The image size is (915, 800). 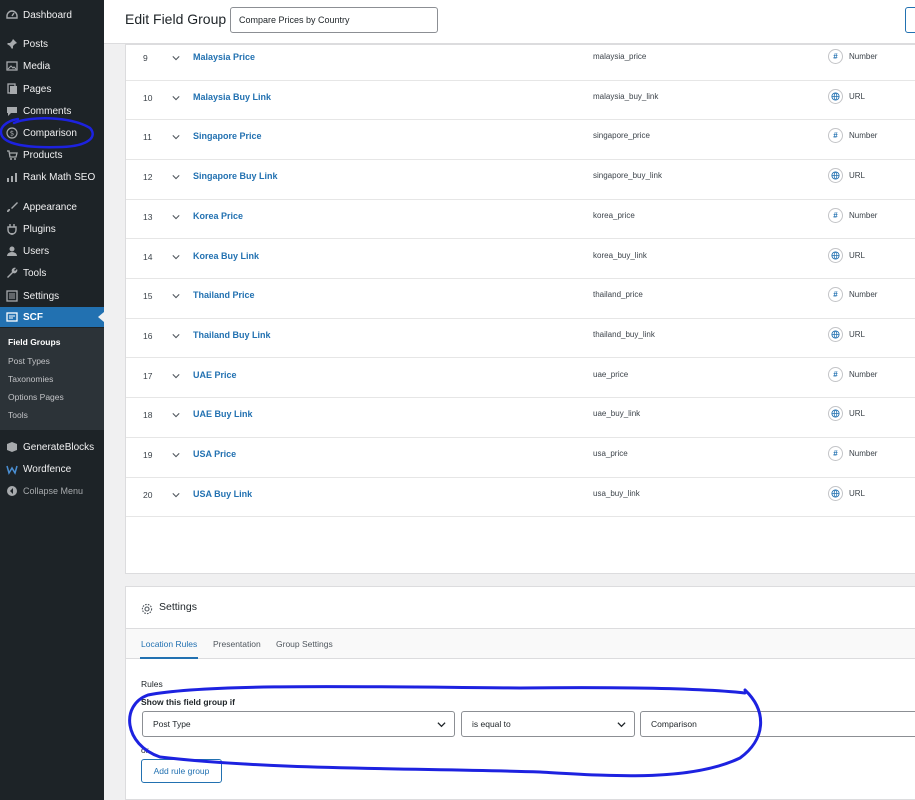 I want to click on field-row: 14 Korea Buy Link korea_buy_link URL, so click(x=520, y=260).